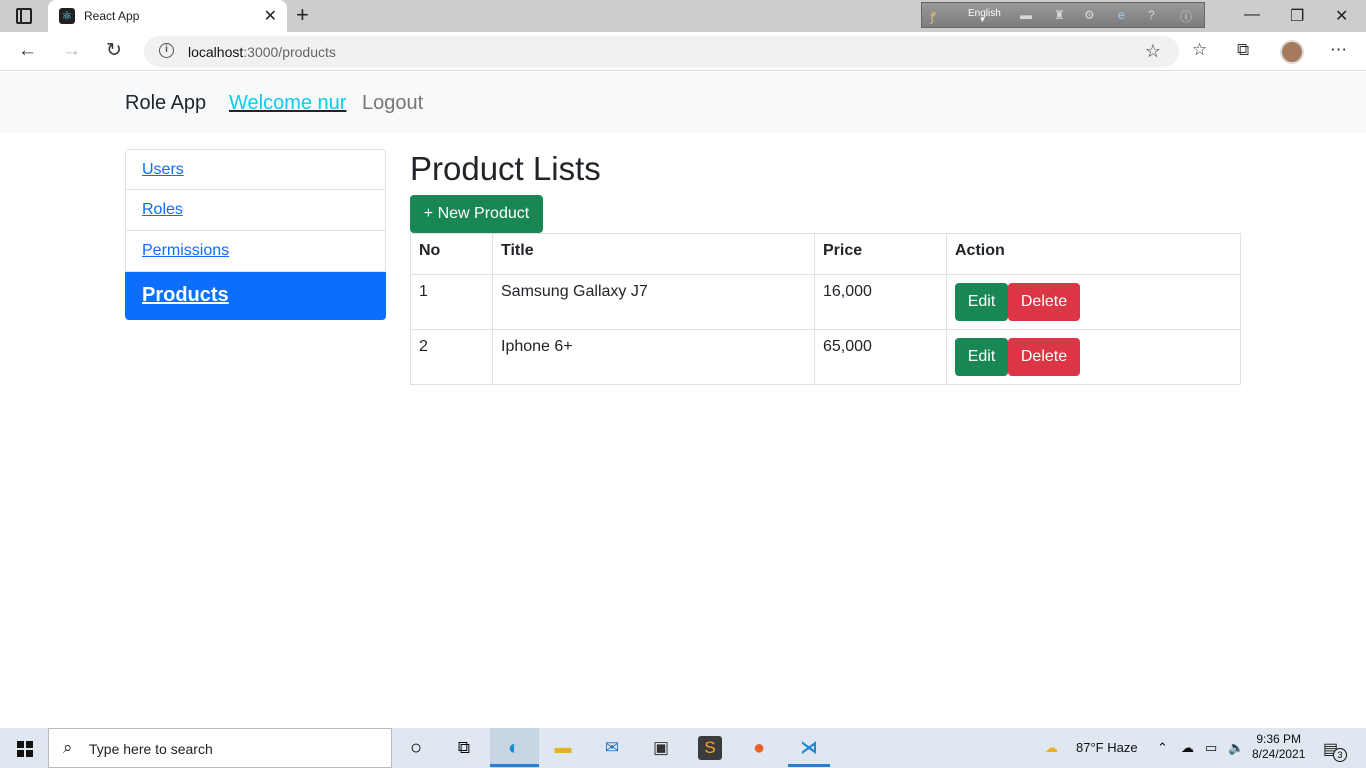 Image resolution: width=1366 pixels, height=768 pixels. What do you see at coordinates (880, 302) in the screenshot?
I see `cell-price: 16,000` at bounding box center [880, 302].